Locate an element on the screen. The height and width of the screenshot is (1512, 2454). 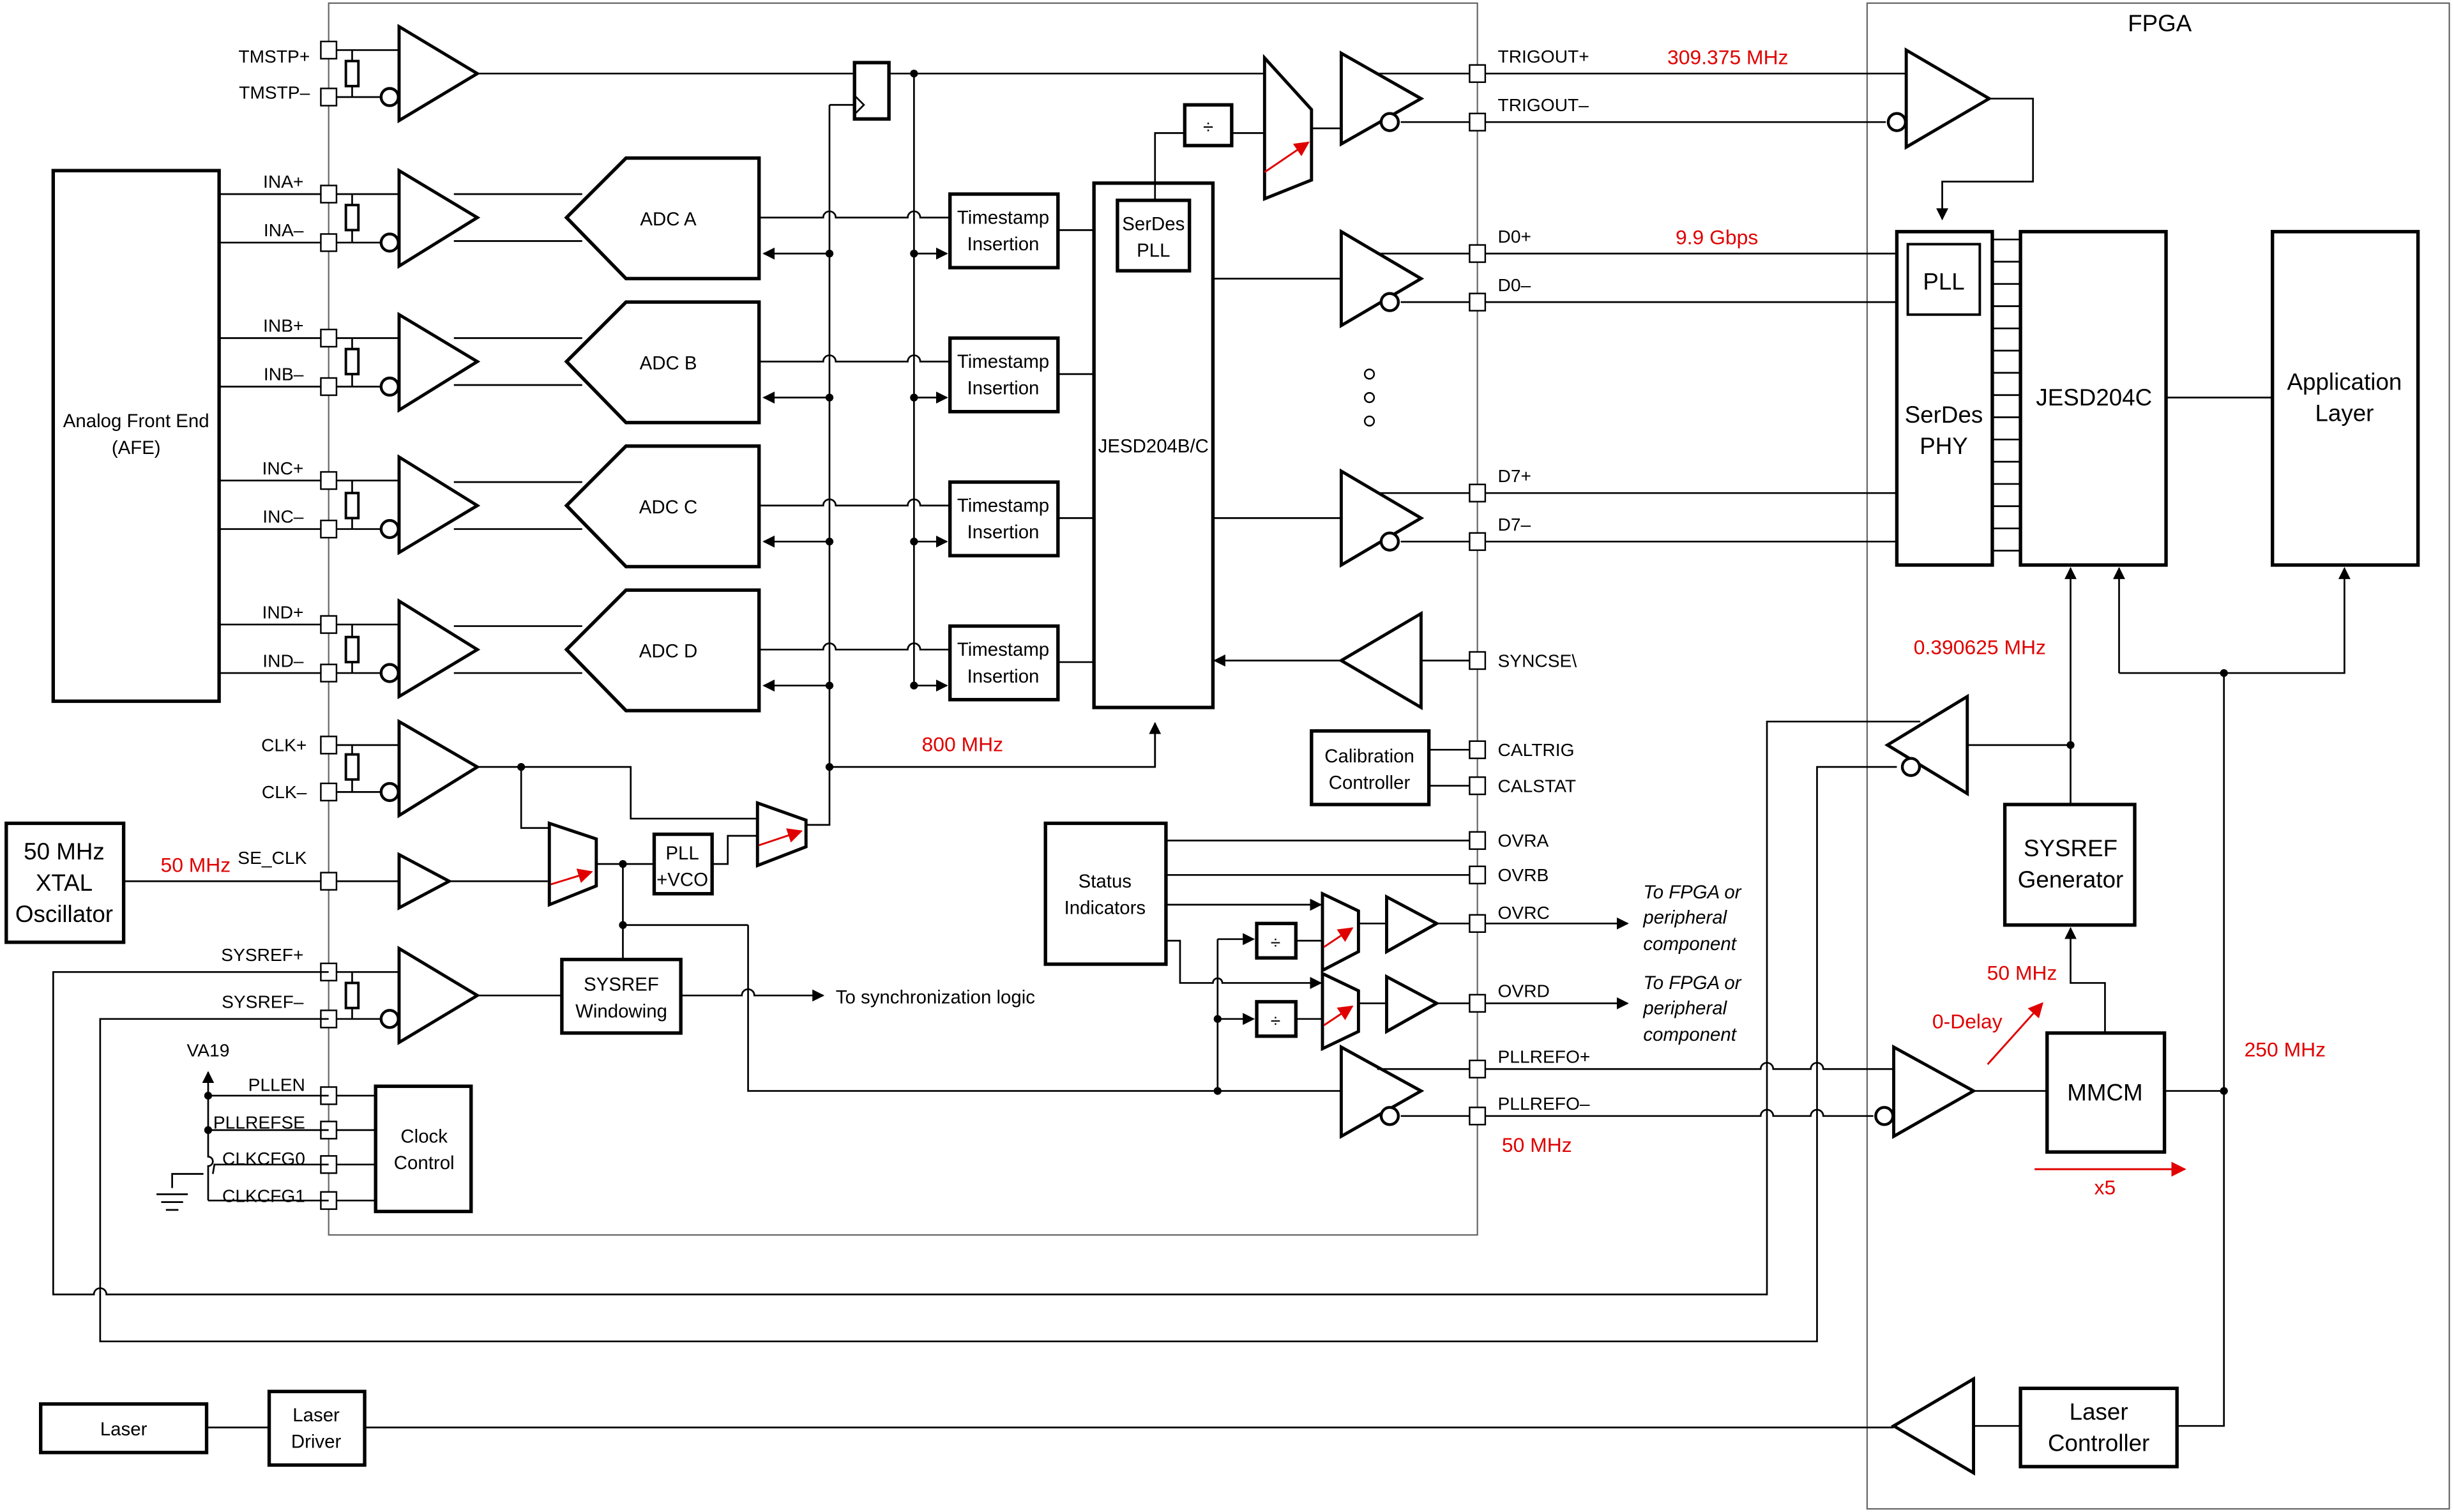
clock-control-block: Clock Control is located at coordinates (405, 1149).